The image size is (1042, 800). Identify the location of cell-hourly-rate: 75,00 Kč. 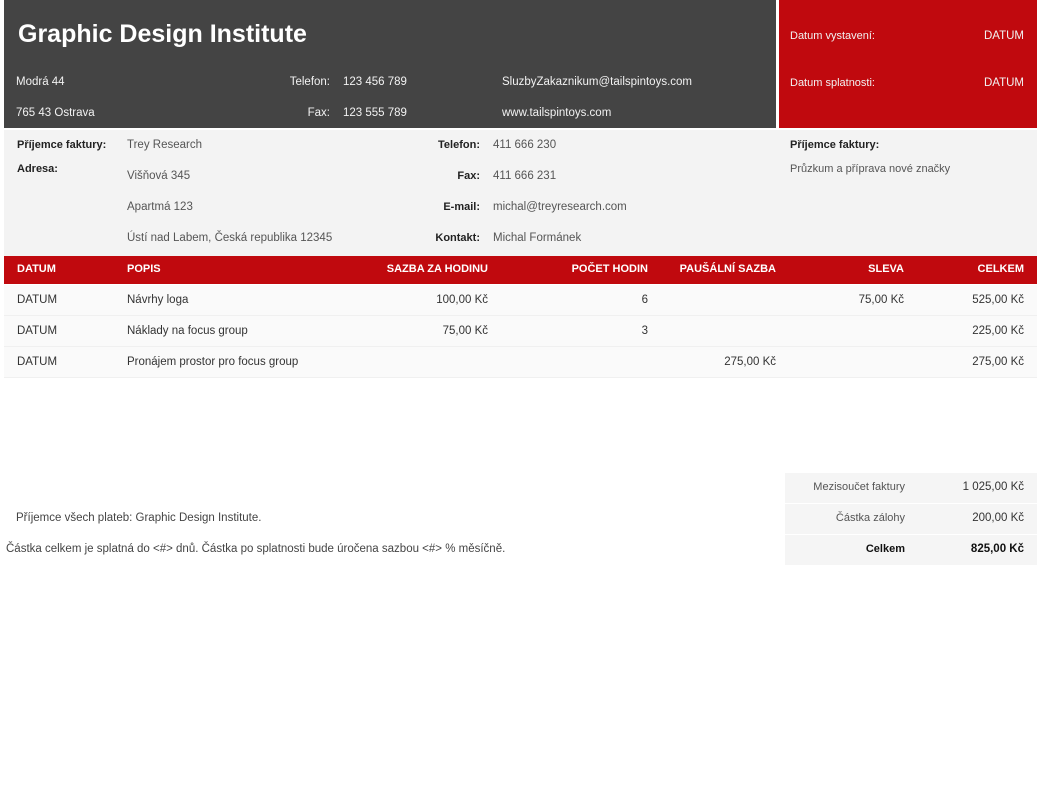
(465, 331).